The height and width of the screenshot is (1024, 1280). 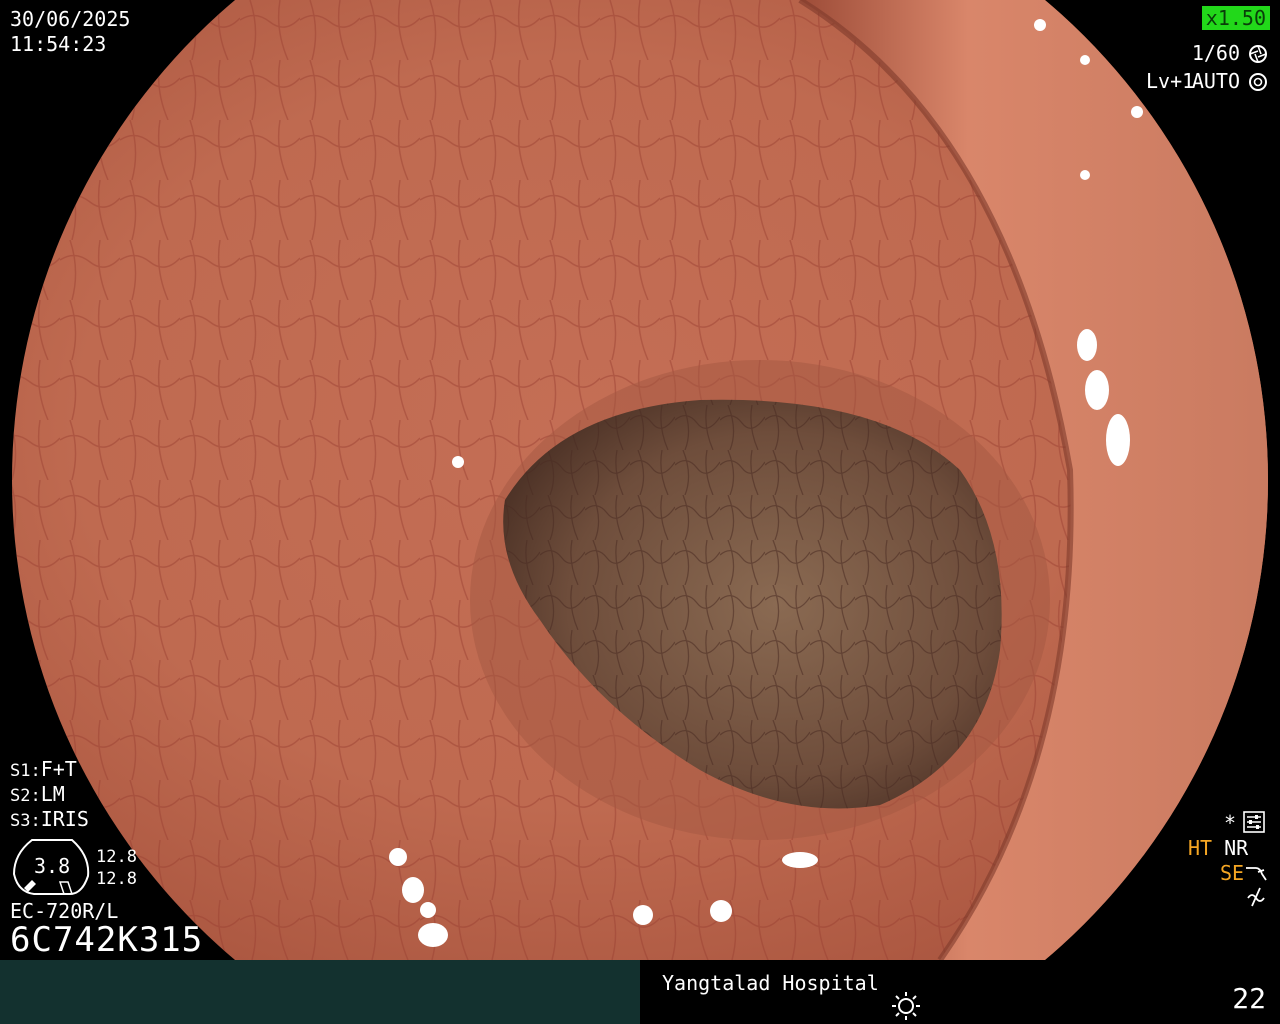 I want to click on time-text: 11:54:23, so click(x=58, y=44).